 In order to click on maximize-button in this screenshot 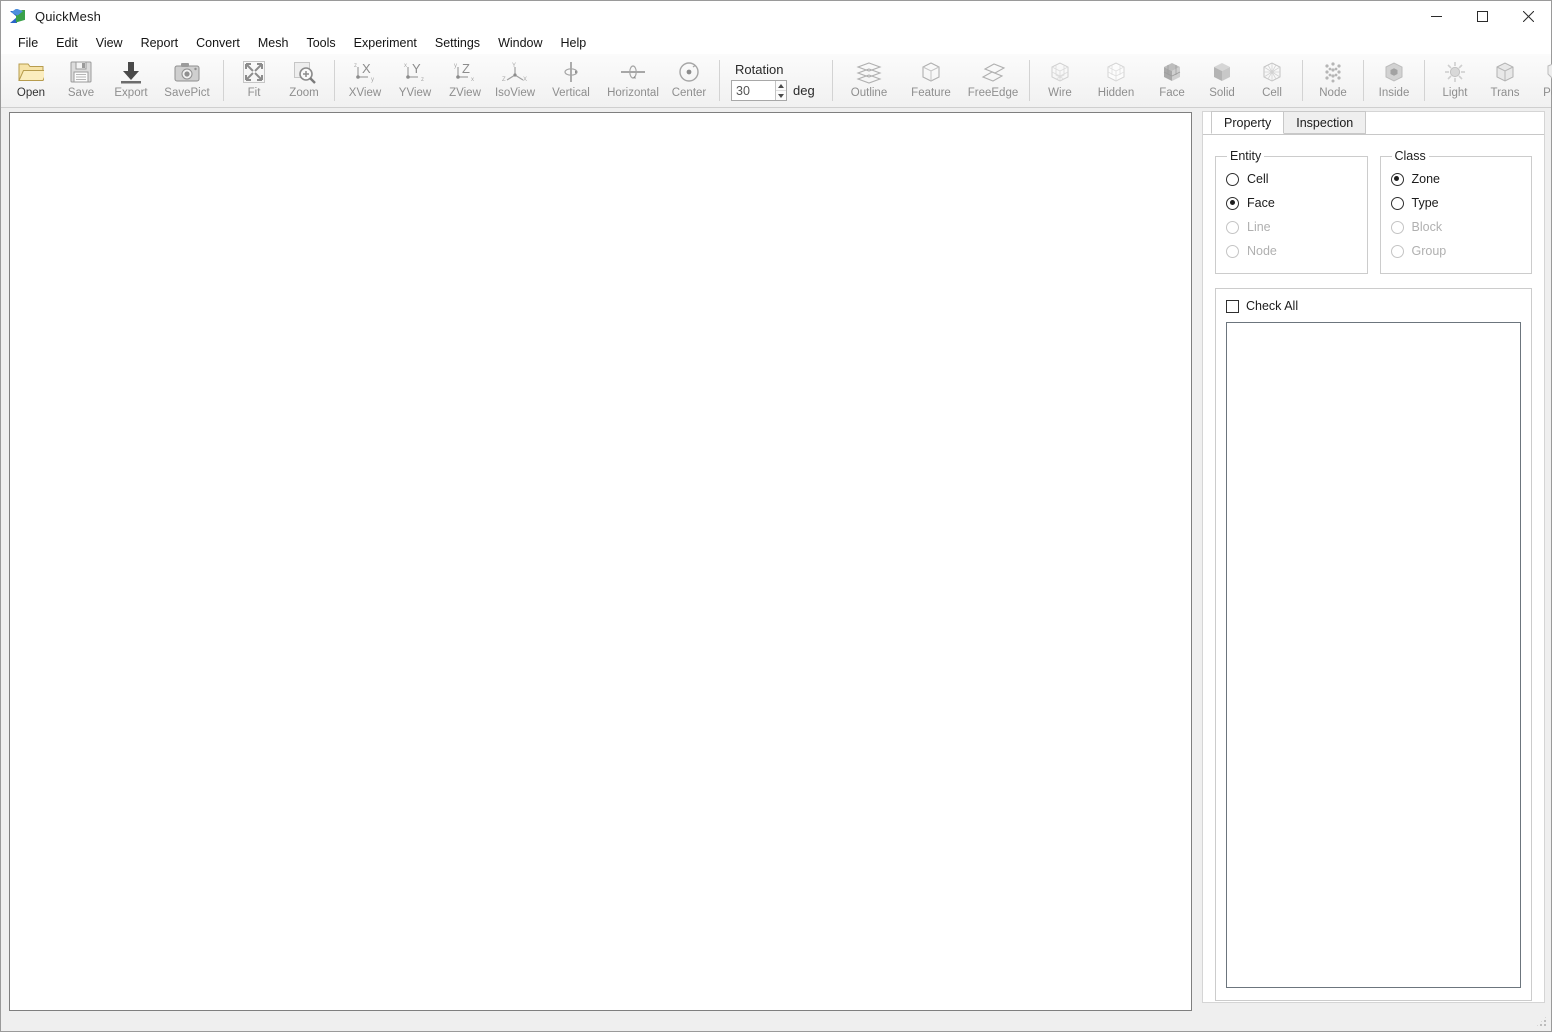, I will do `click(1482, 16)`.